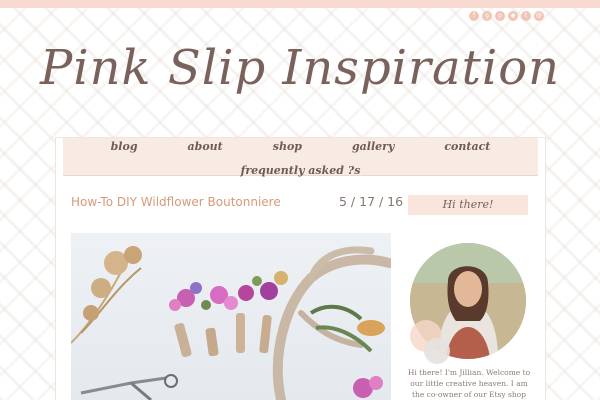  I want to click on sidebar-heading: Hi there!, so click(468, 205).